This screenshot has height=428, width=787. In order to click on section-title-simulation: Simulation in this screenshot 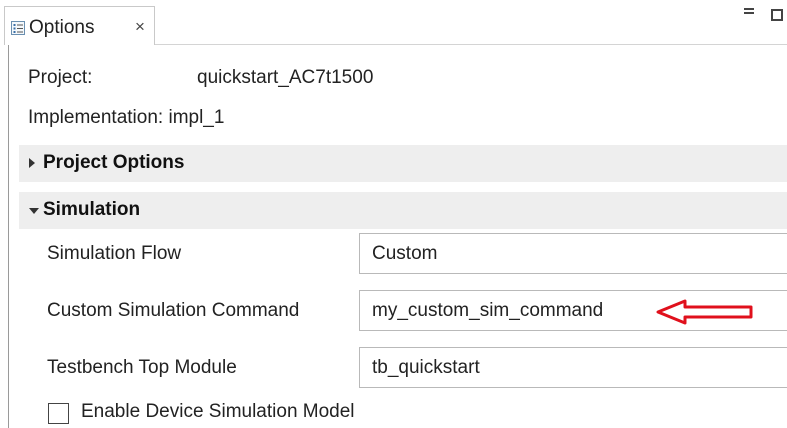, I will do `click(92, 209)`.